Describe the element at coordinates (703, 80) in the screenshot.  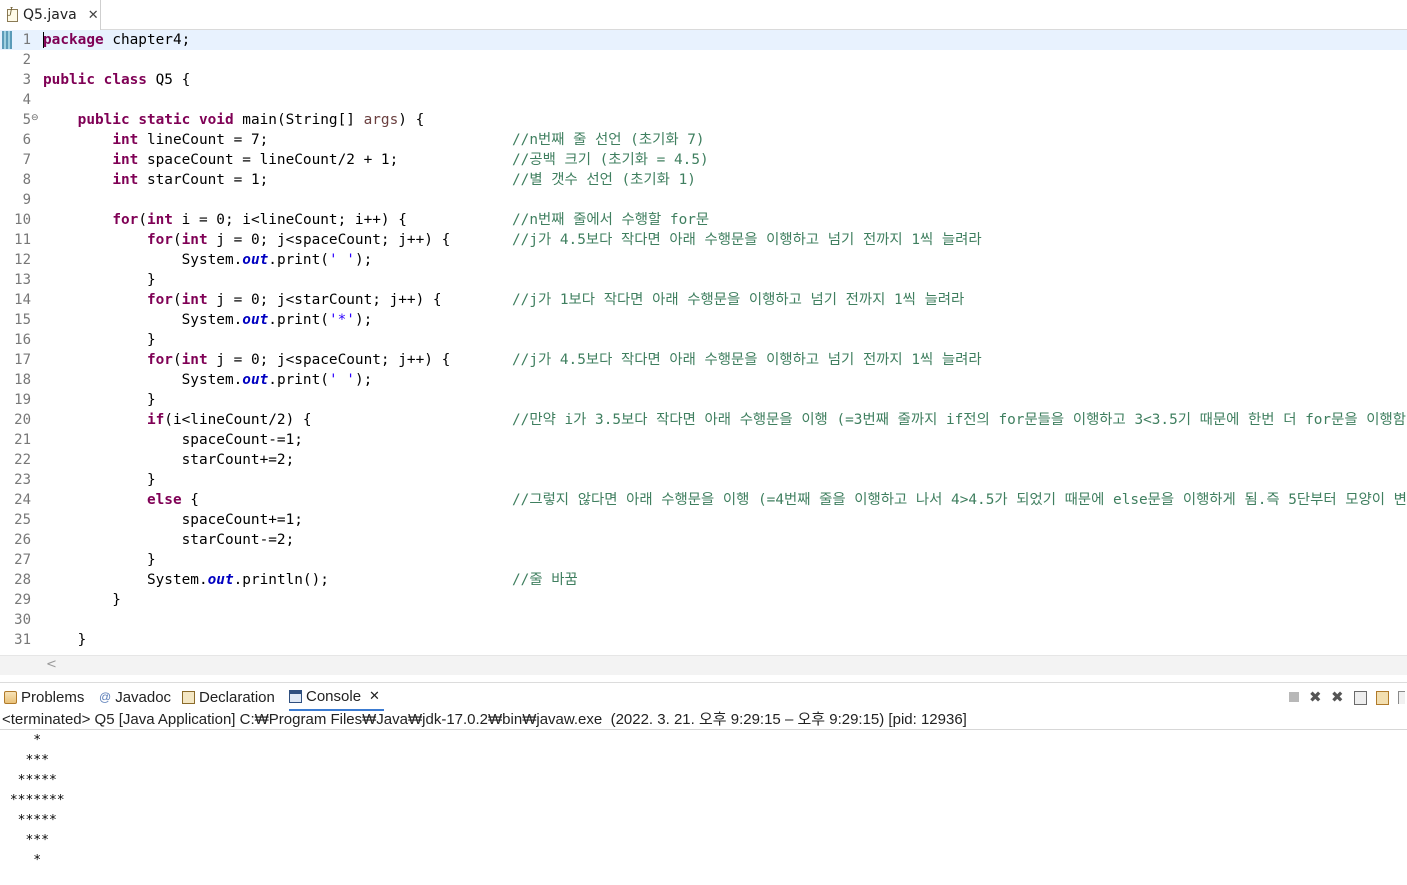
I see `code-line: 3 public class Q5 {` at that location.